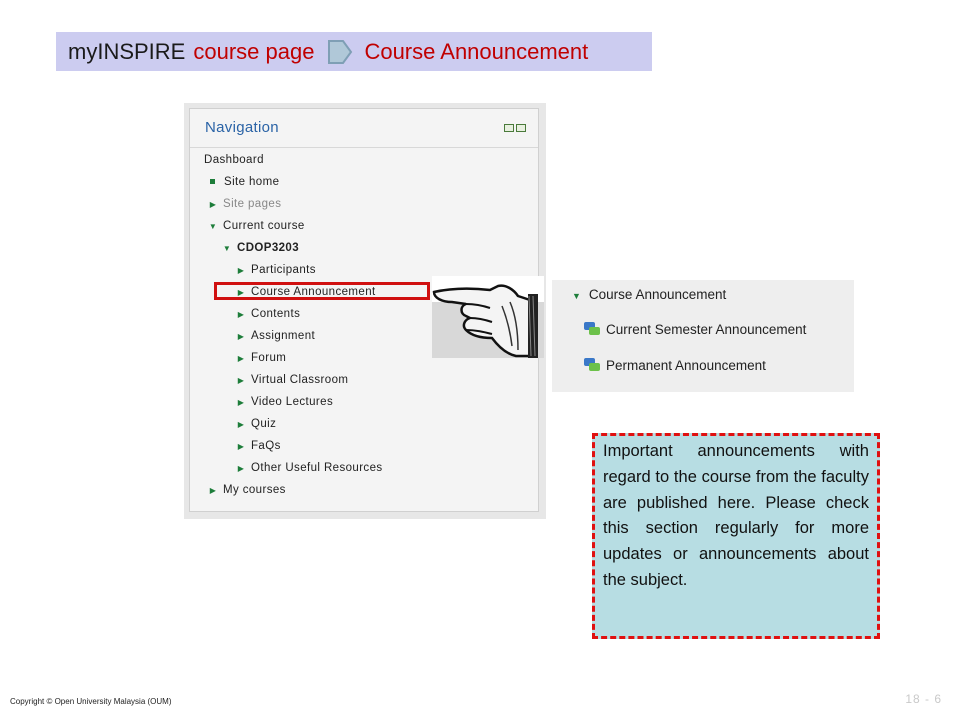 Image resolution: width=960 pixels, height=720 pixels. I want to click on highlight-box, so click(322, 291).